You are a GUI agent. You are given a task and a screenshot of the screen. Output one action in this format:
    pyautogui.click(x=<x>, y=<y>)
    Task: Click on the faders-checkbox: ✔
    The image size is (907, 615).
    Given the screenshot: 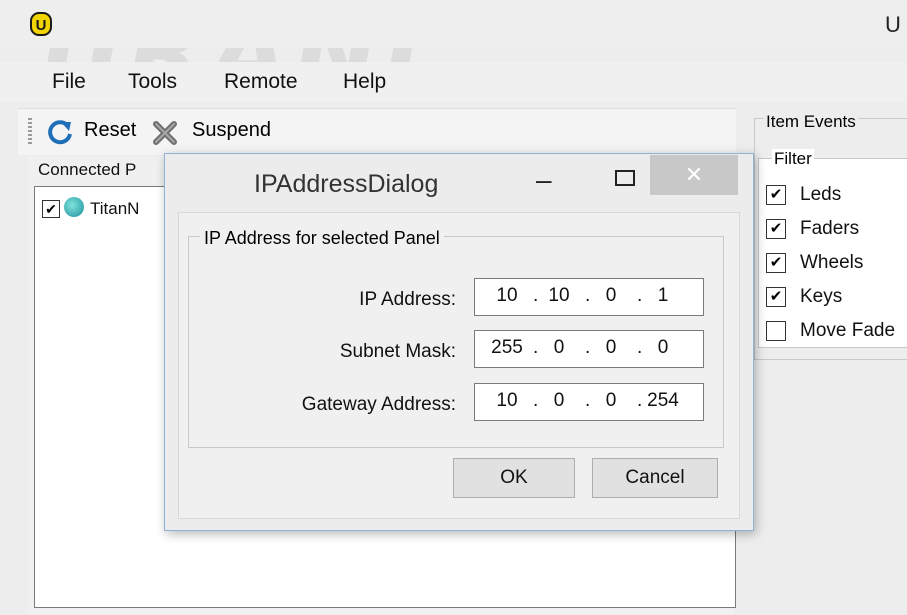 What is the action you would take?
    pyautogui.click(x=776, y=229)
    